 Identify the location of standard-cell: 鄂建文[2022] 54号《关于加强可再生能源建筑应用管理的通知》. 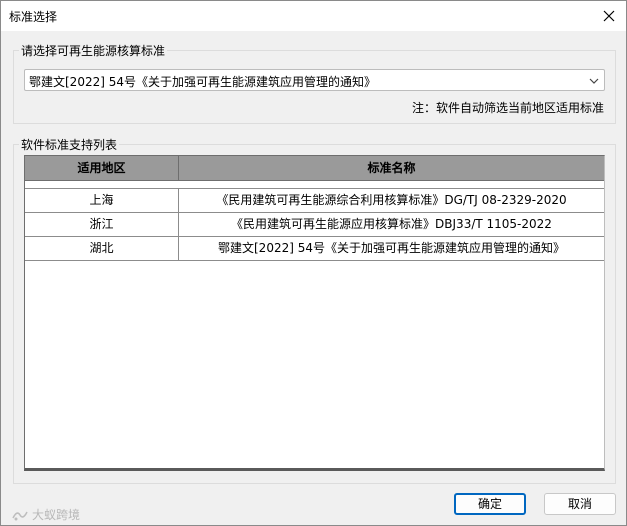
(391, 248).